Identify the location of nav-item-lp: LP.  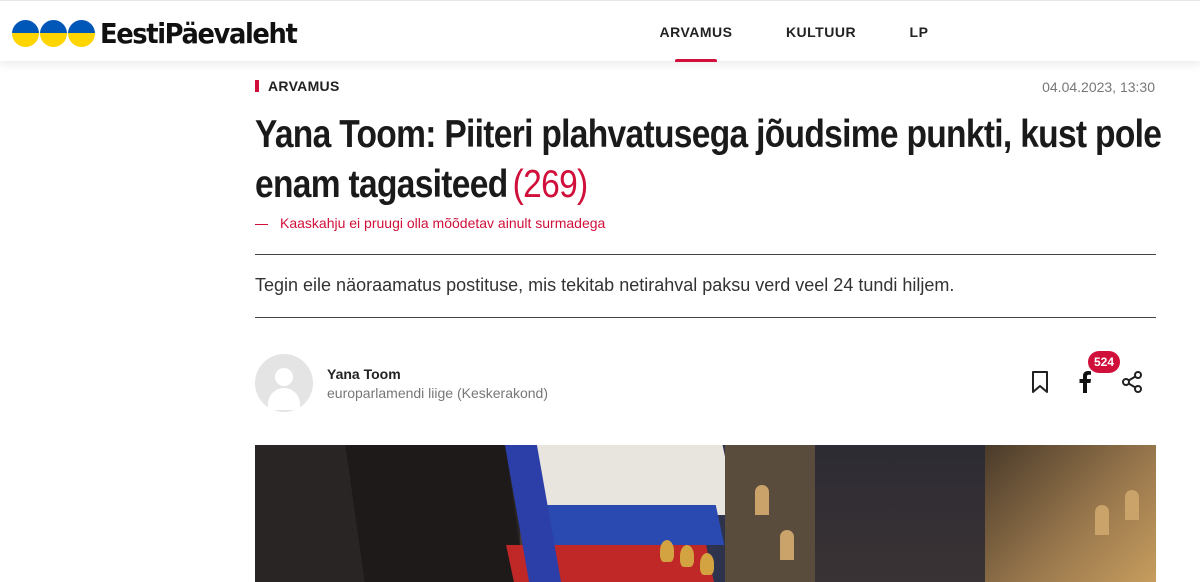
(919, 31).